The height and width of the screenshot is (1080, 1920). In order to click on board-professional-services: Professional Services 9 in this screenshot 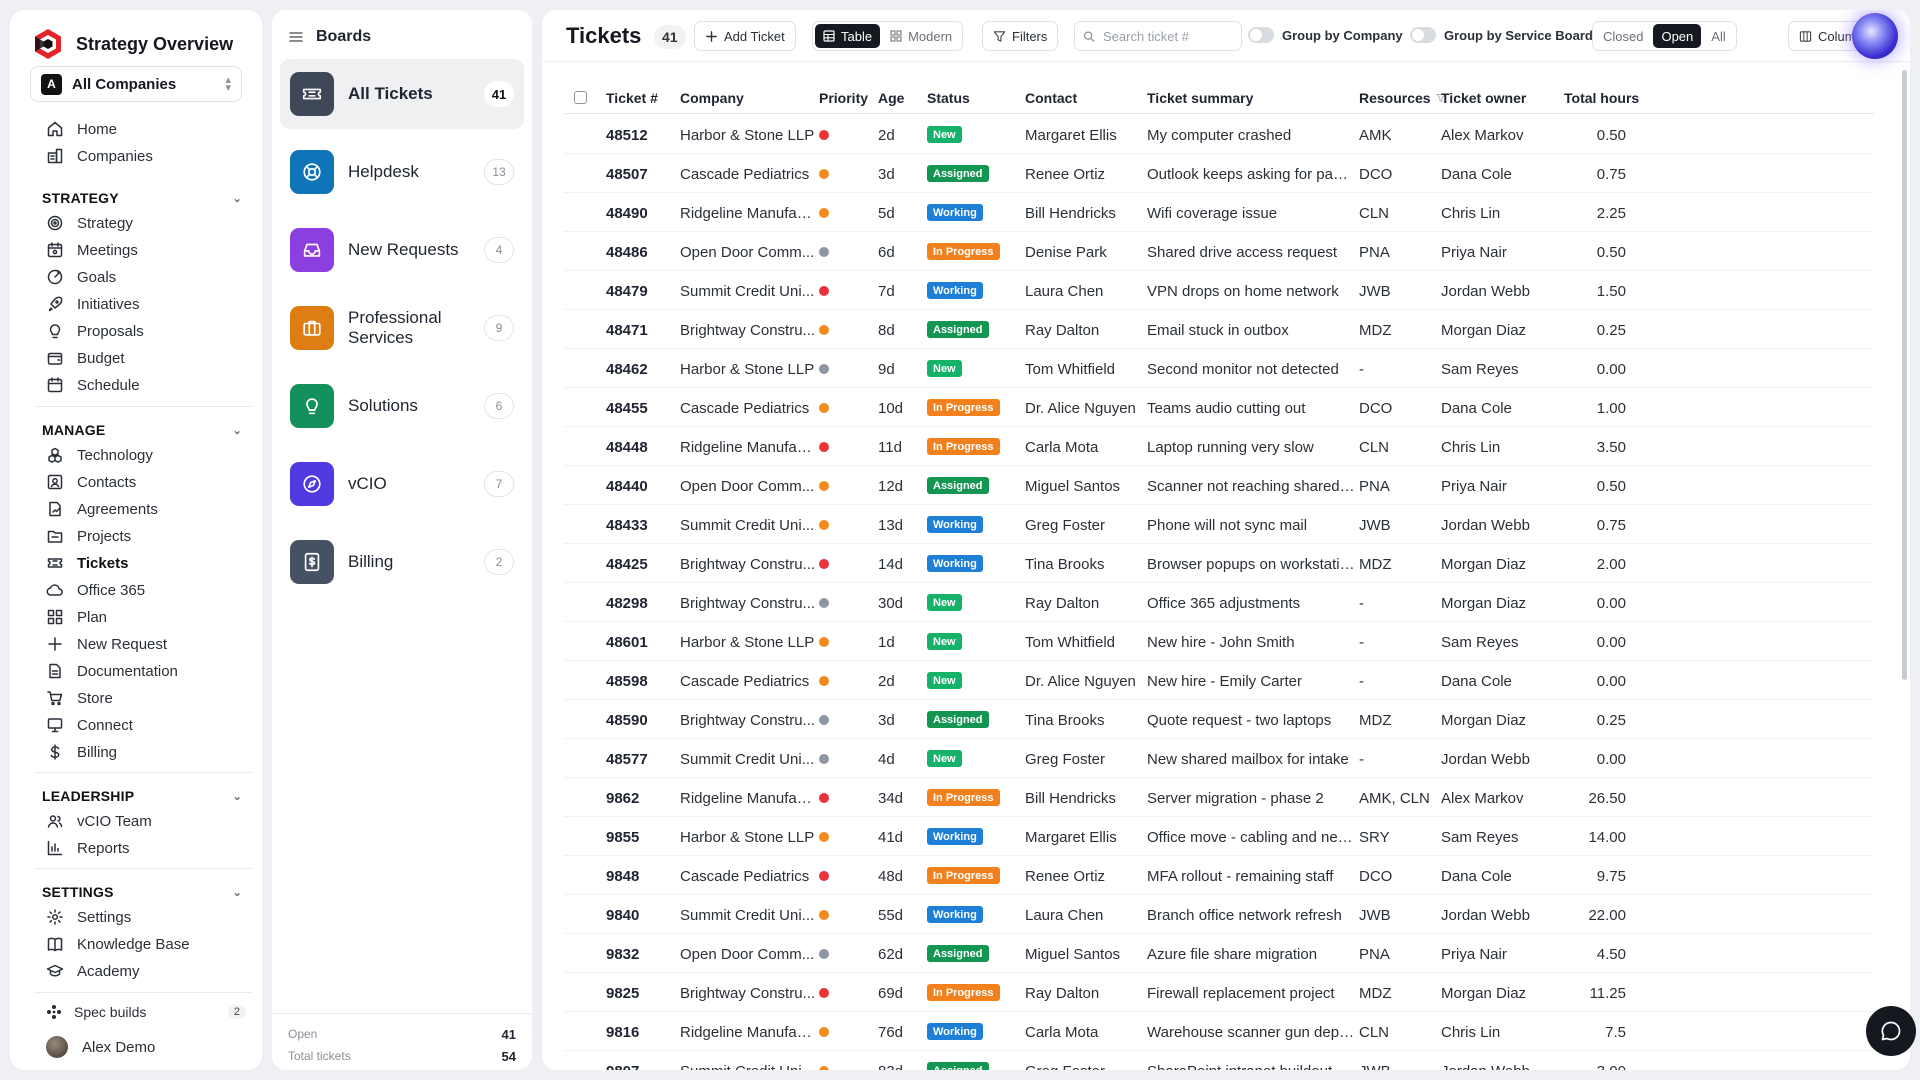, I will do `click(402, 328)`.